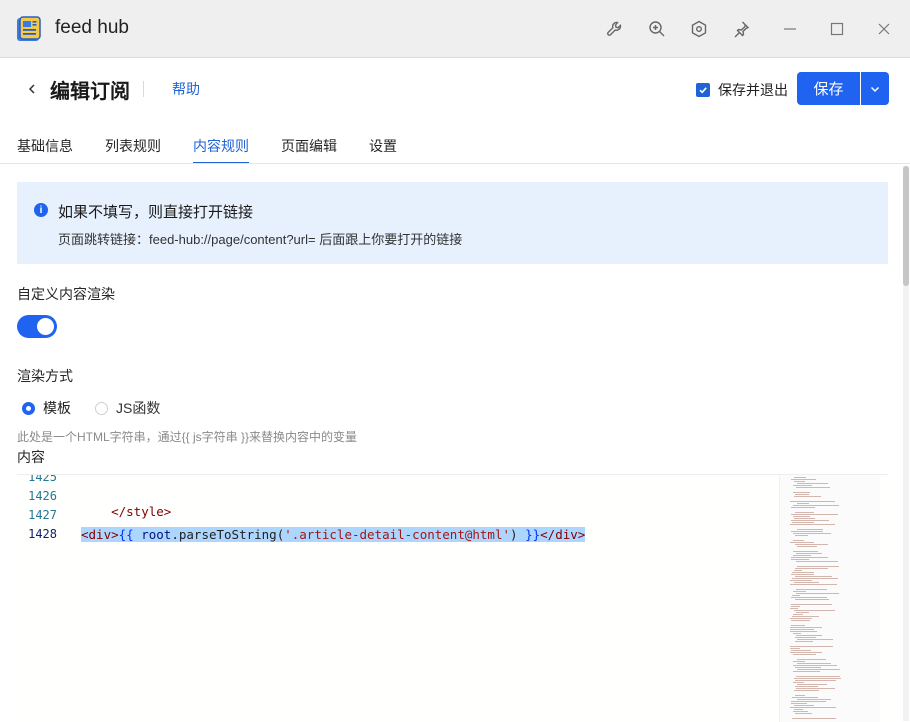  I want to click on tab-content-rules: 内容规则, so click(221, 145).